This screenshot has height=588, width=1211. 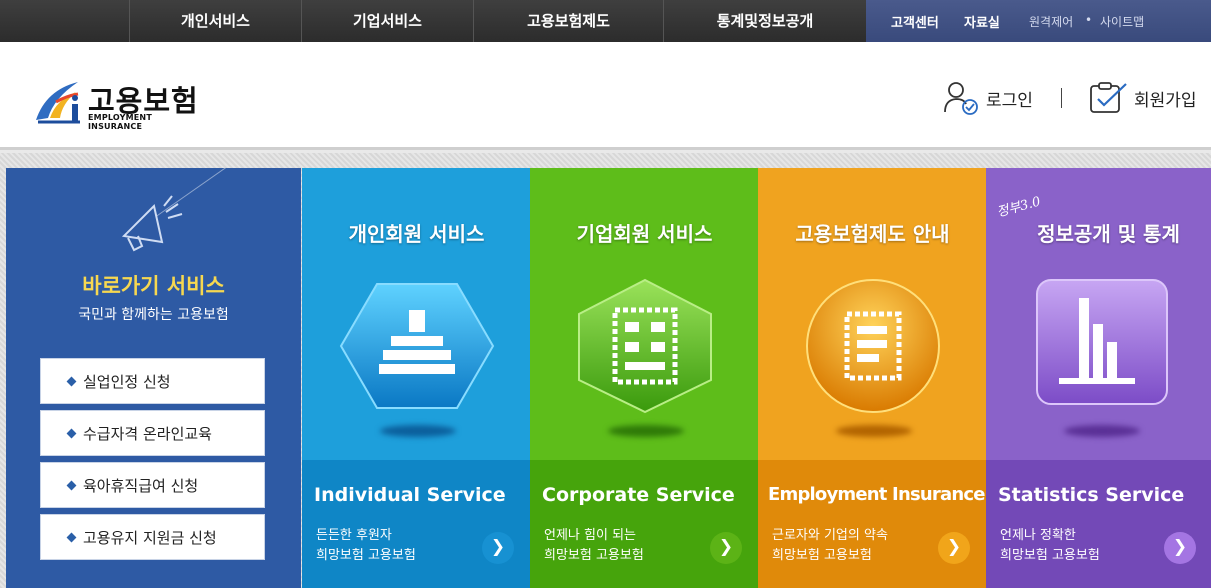 I want to click on customer-center-link: 고객센터, so click(x=915, y=21).